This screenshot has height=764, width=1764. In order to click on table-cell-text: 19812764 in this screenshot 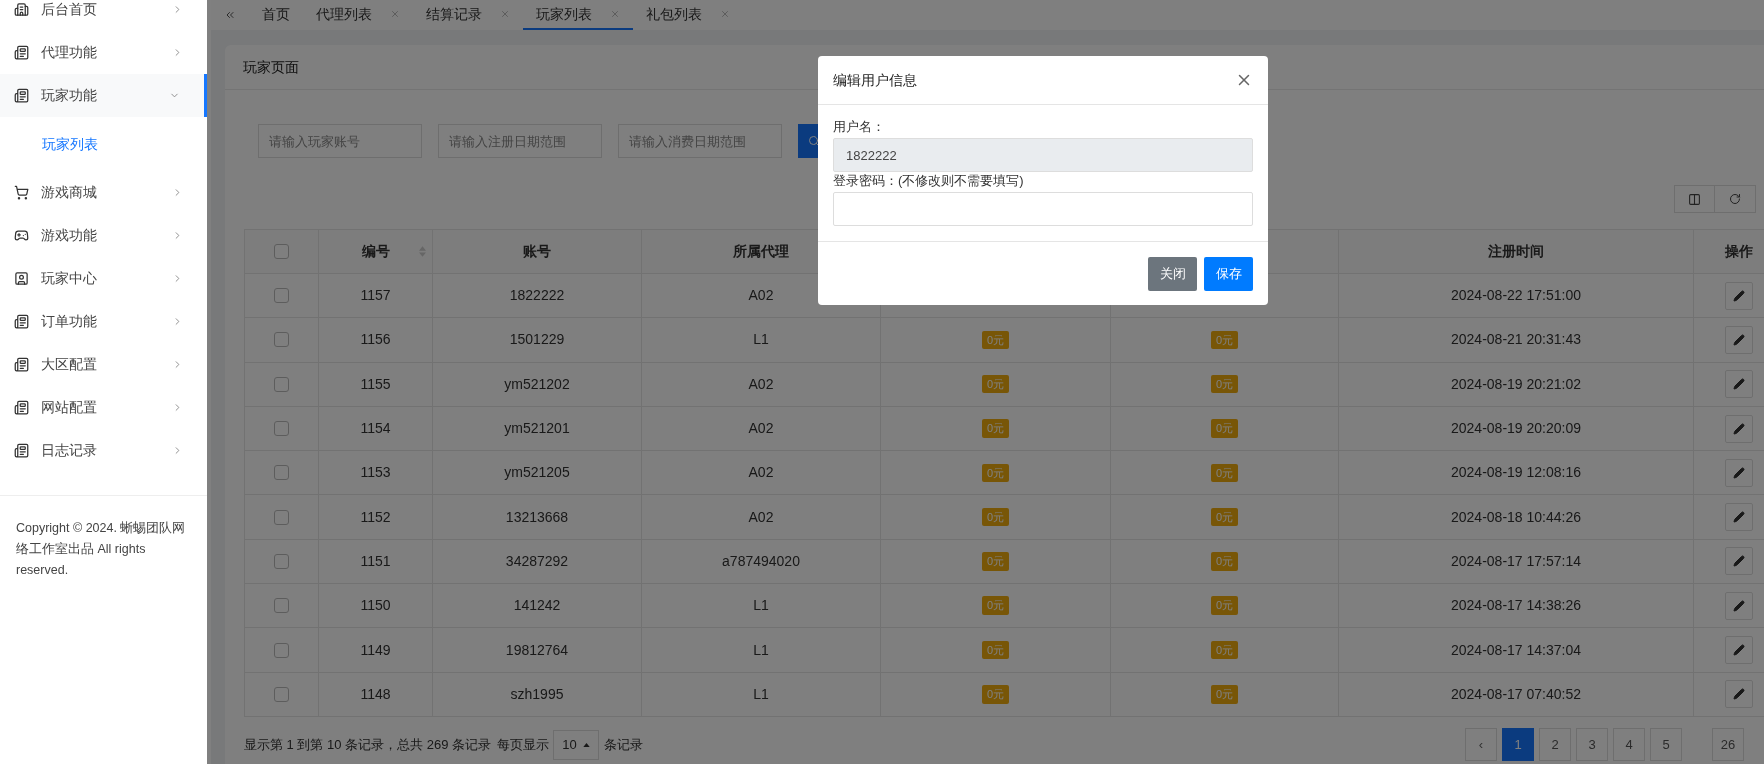, I will do `click(537, 650)`.